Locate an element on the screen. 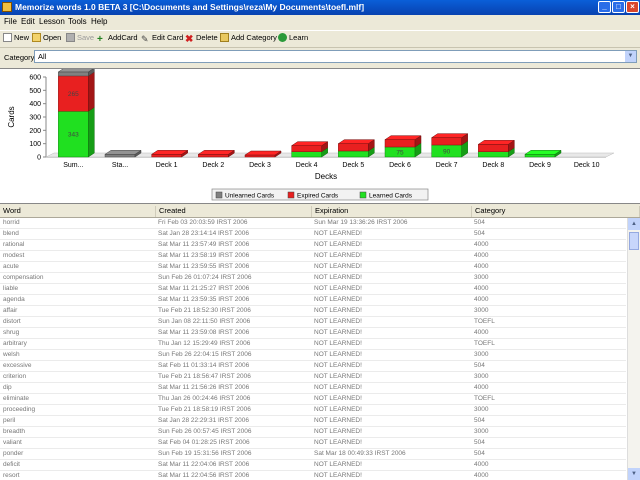 The image size is (640, 480). category-label: Category is located at coordinates (19, 57).